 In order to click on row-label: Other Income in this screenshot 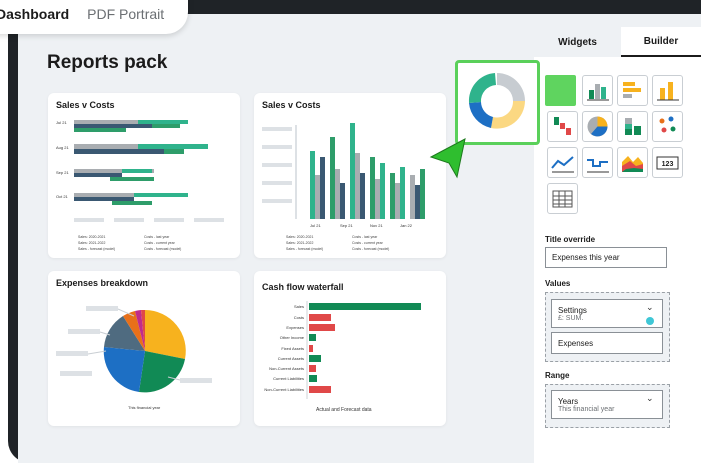, I will do `click(291, 337)`.